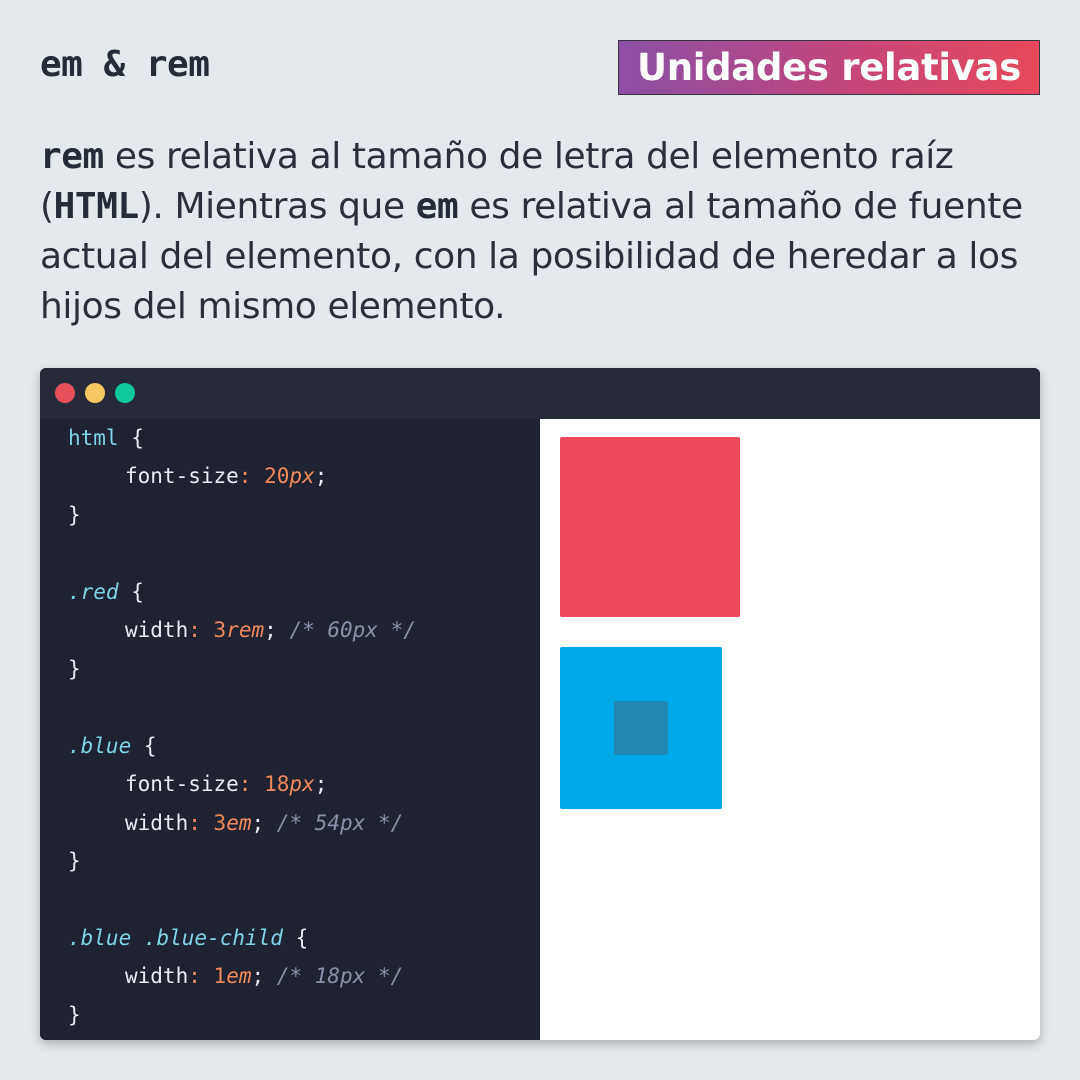 Image resolution: width=1080 pixels, height=1080 pixels. I want to click on intro-keyword-em: em, so click(437, 206).